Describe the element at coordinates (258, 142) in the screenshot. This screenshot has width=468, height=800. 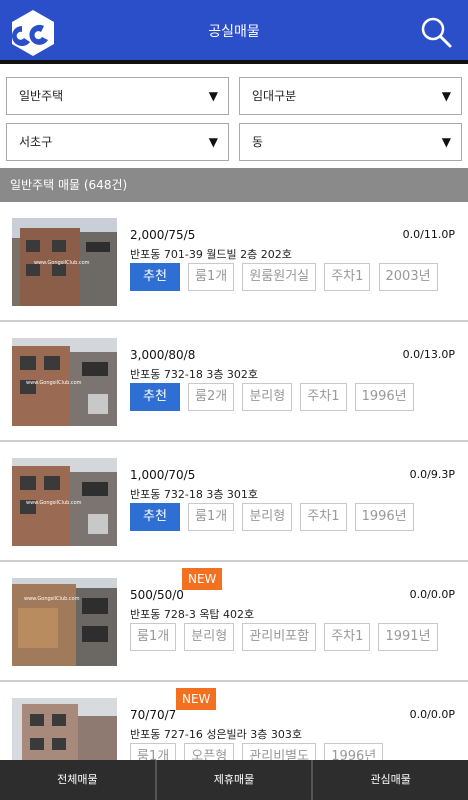
I see `dong-select-value: 동` at that location.